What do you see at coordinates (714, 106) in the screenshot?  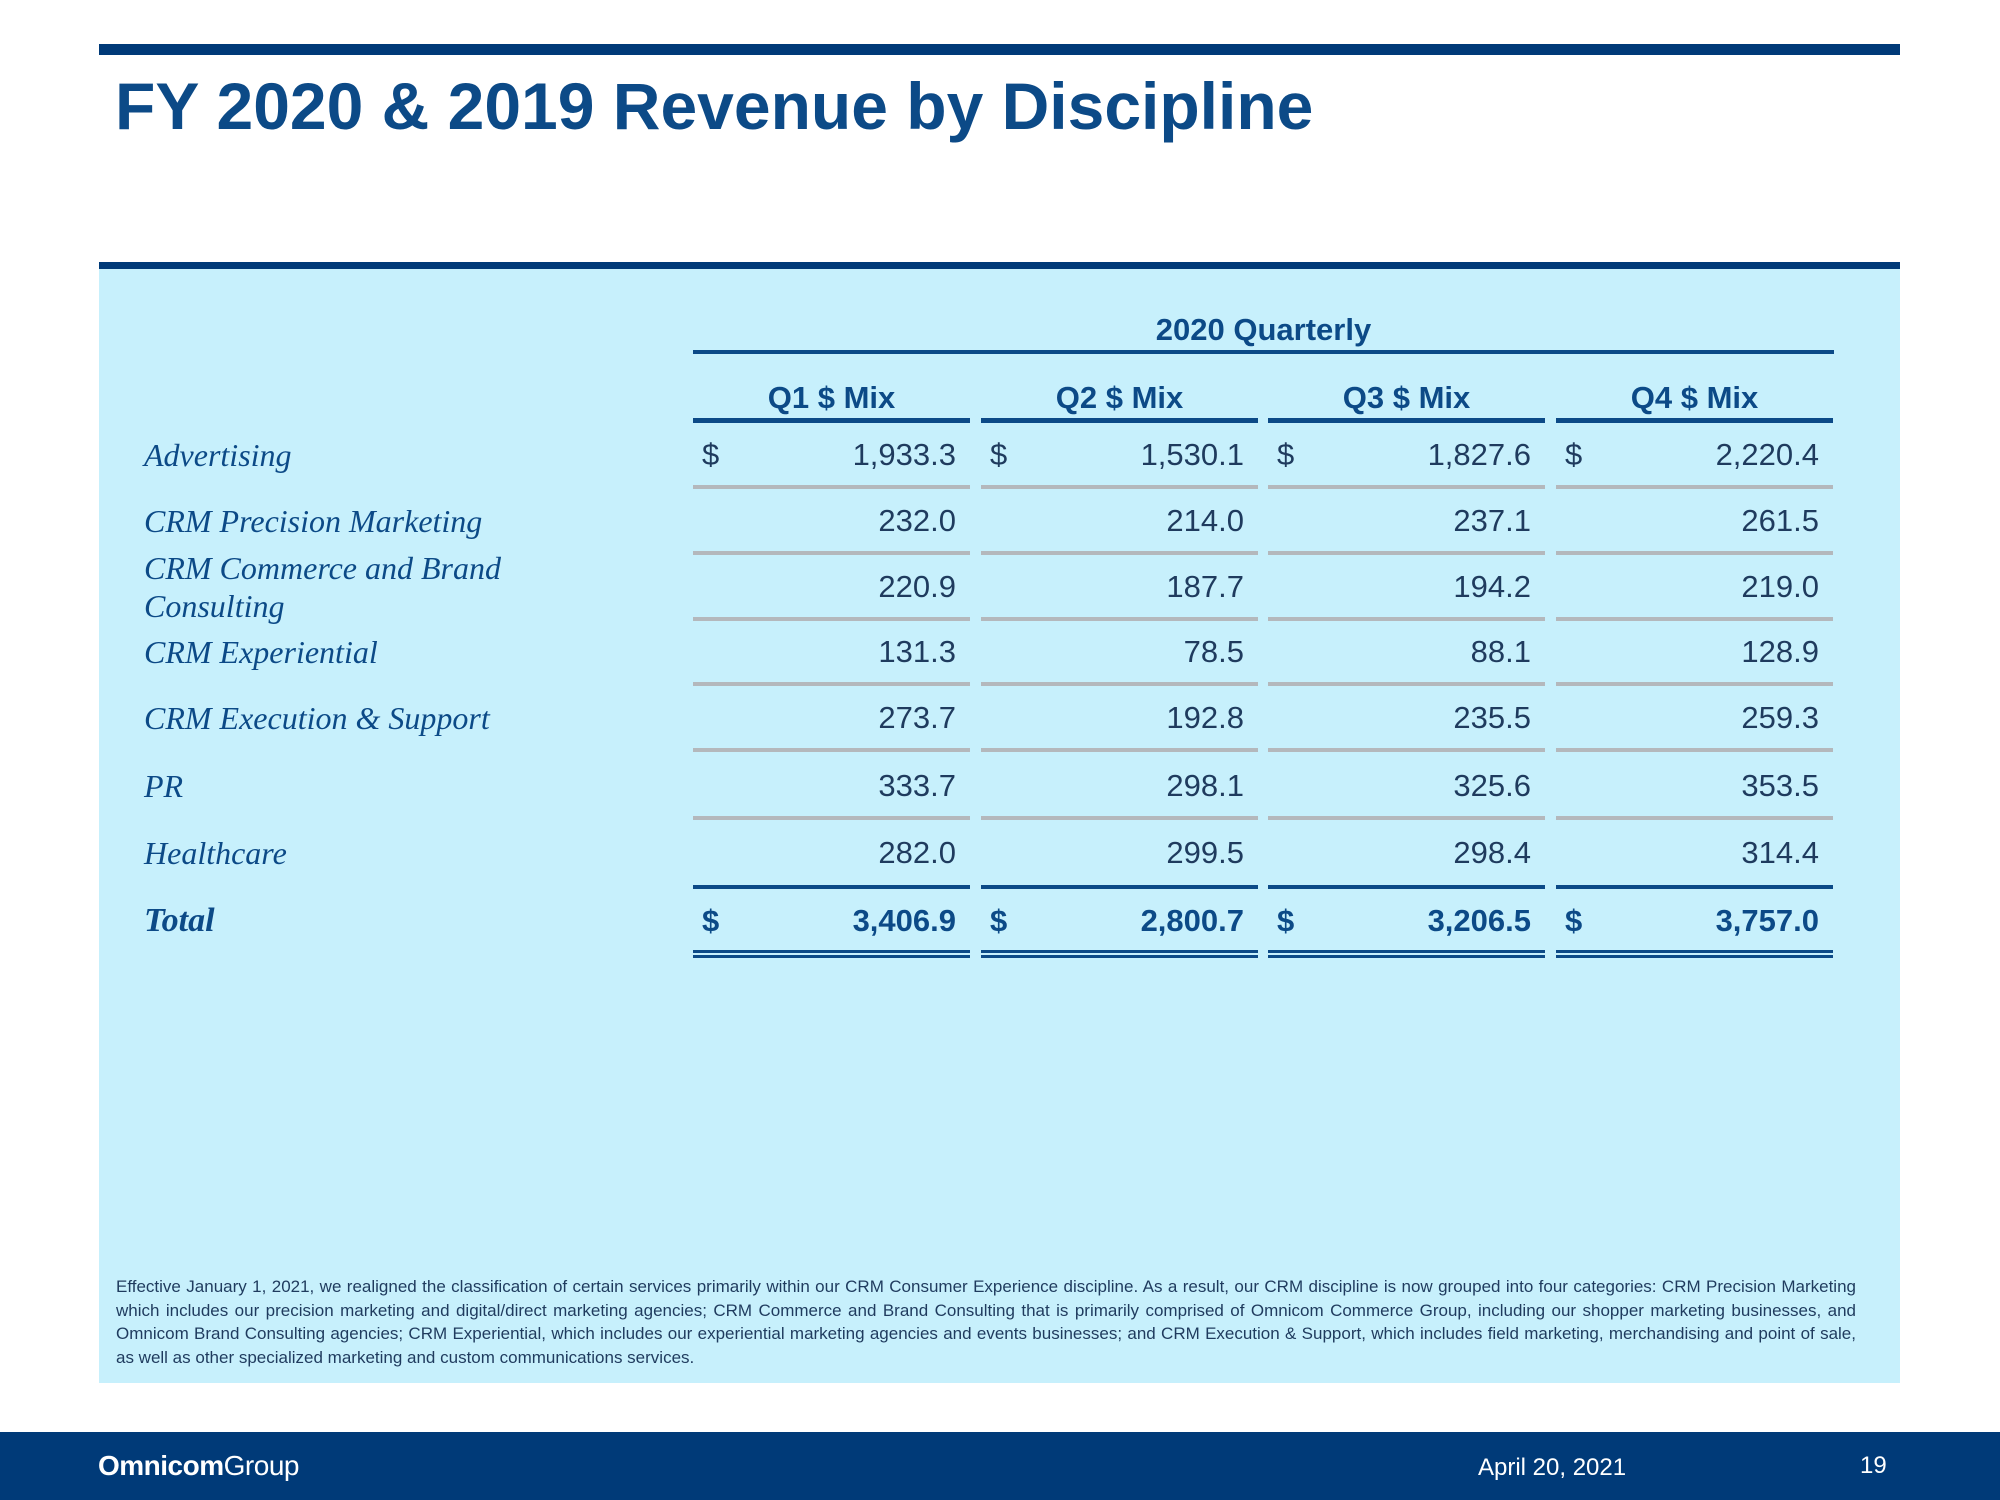 I see `page-title: FY 2020 & 2019 Revenue by Discipline` at bounding box center [714, 106].